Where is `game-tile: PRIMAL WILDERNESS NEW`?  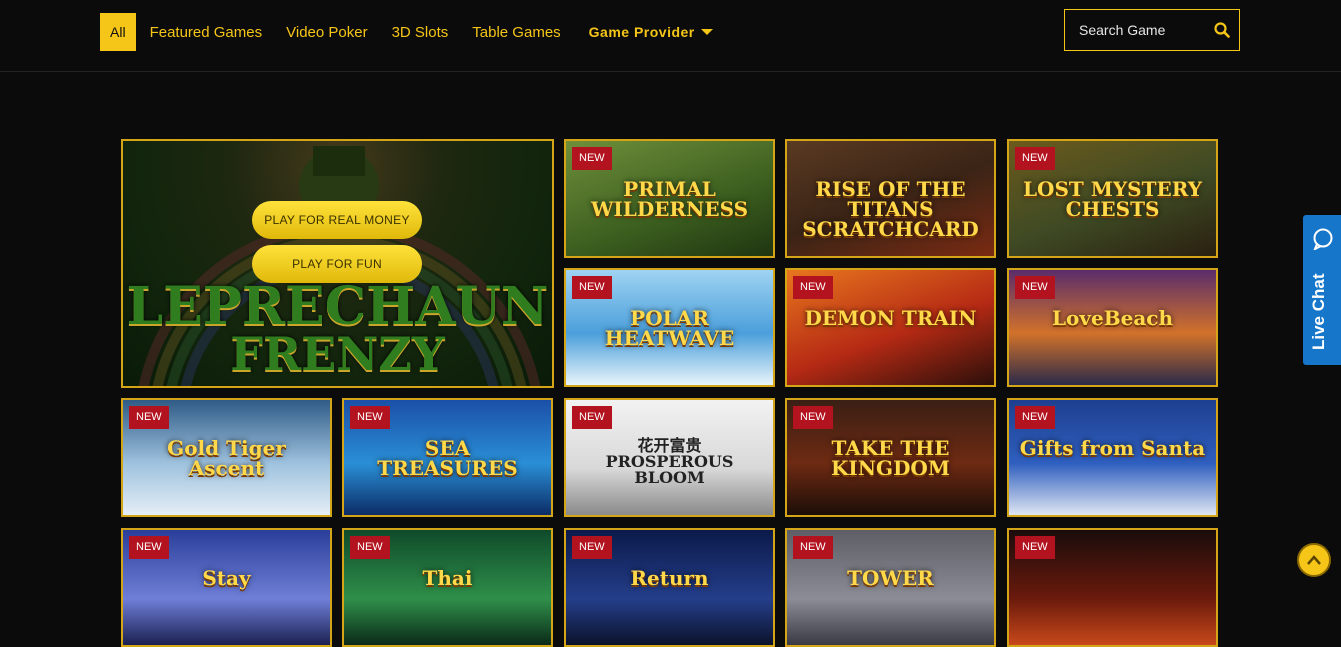 game-tile: PRIMAL WILDERNESS NEW is located at coordinates (669, 198).